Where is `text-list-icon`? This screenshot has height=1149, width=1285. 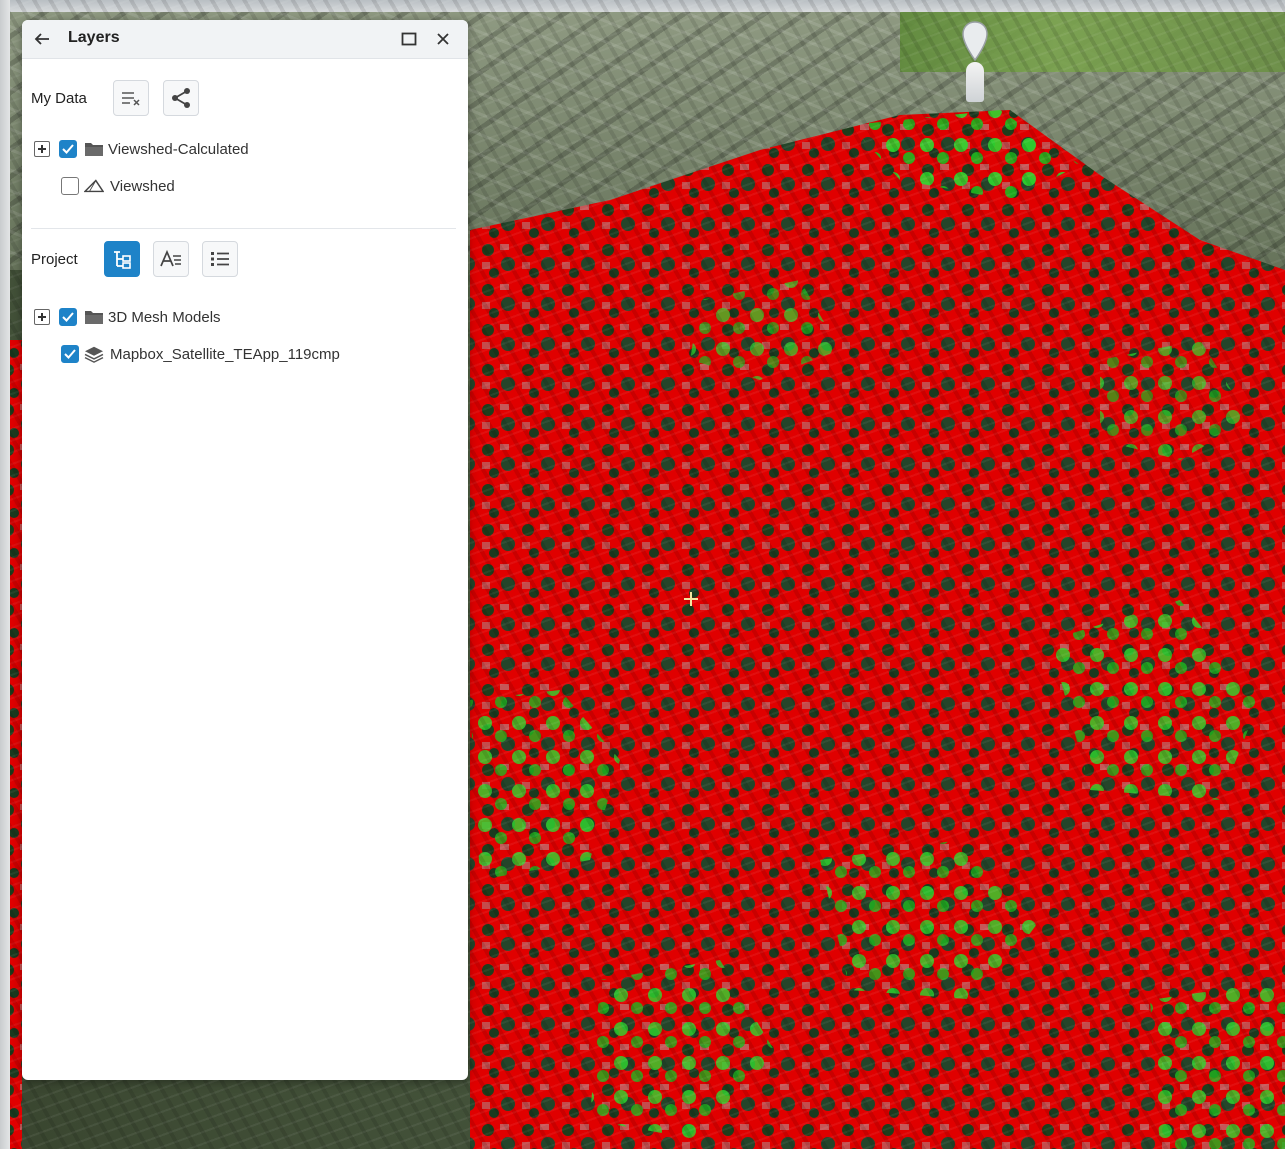 text-list-icon is located at coordinates (170, 258).